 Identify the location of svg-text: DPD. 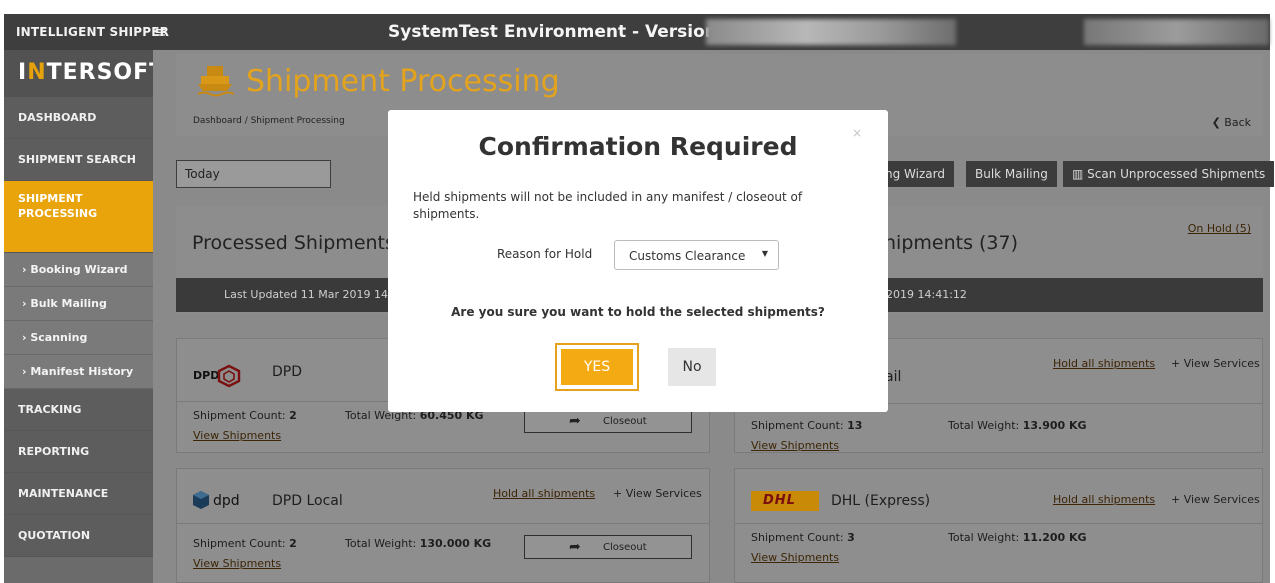
(206, 375).